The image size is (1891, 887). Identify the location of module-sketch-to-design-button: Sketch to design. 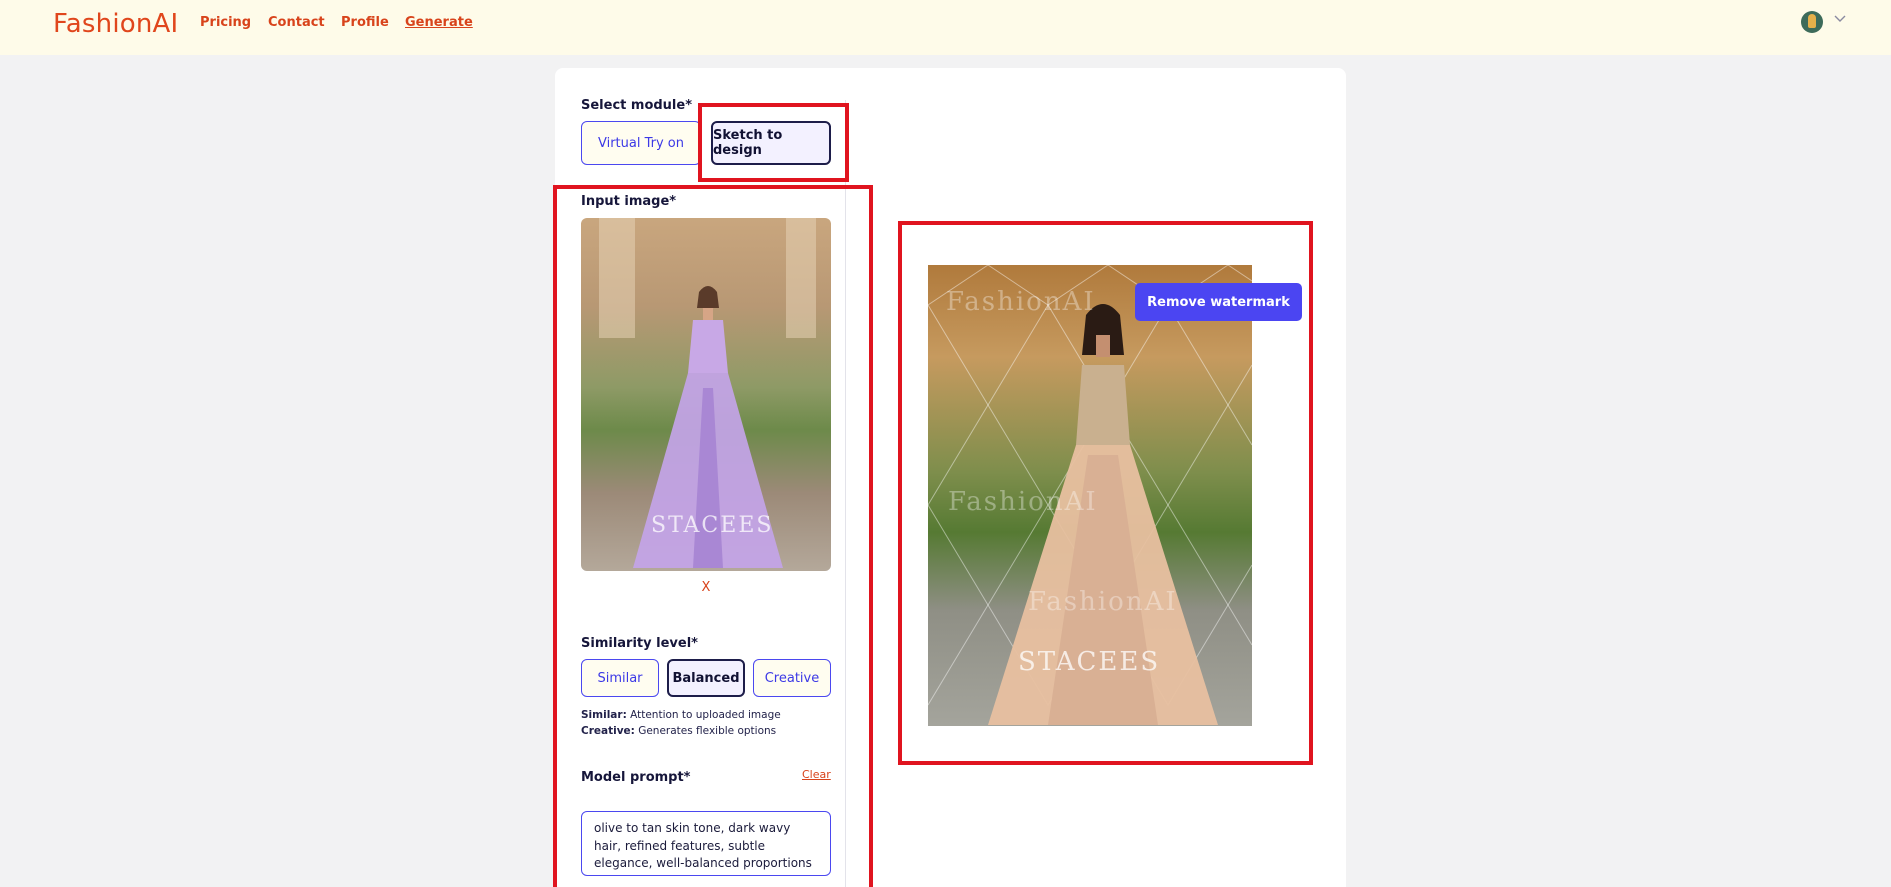
(771, 143).